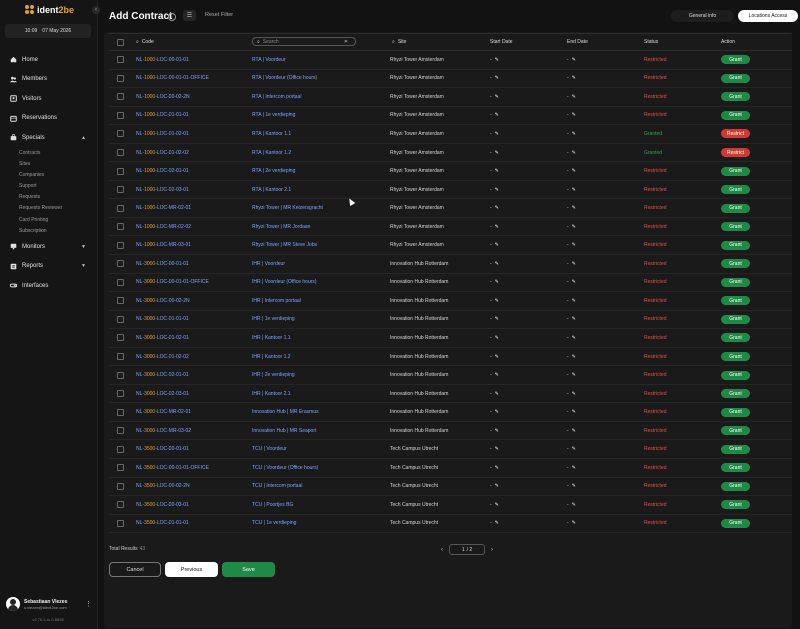 Image resolution: width=800 pixels, height=629 pixels. I want to click on location-name-link: RTA | Kantoor 2.1, so click(271, 190).